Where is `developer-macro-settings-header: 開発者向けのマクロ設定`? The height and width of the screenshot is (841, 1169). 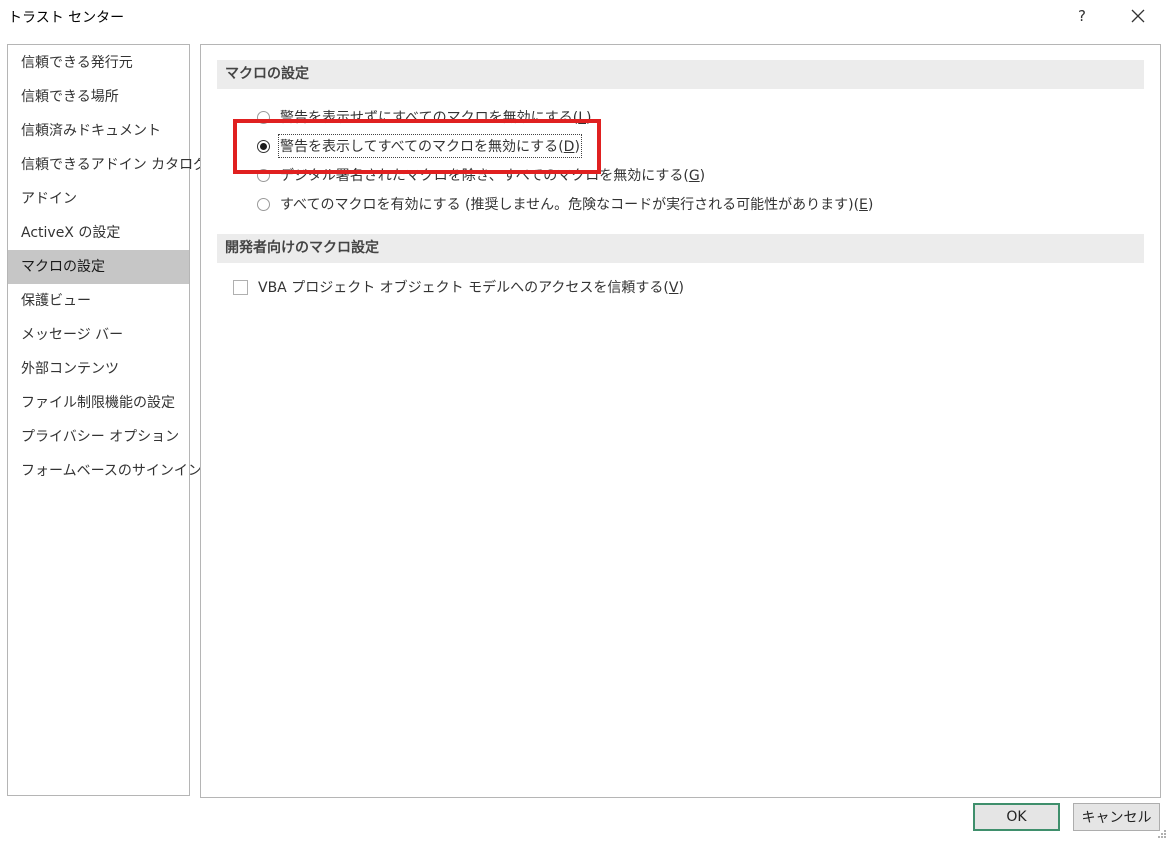 developer-macro-settings-header: 開発者向けのマクロ設定 is located at coordinates (680, 248).